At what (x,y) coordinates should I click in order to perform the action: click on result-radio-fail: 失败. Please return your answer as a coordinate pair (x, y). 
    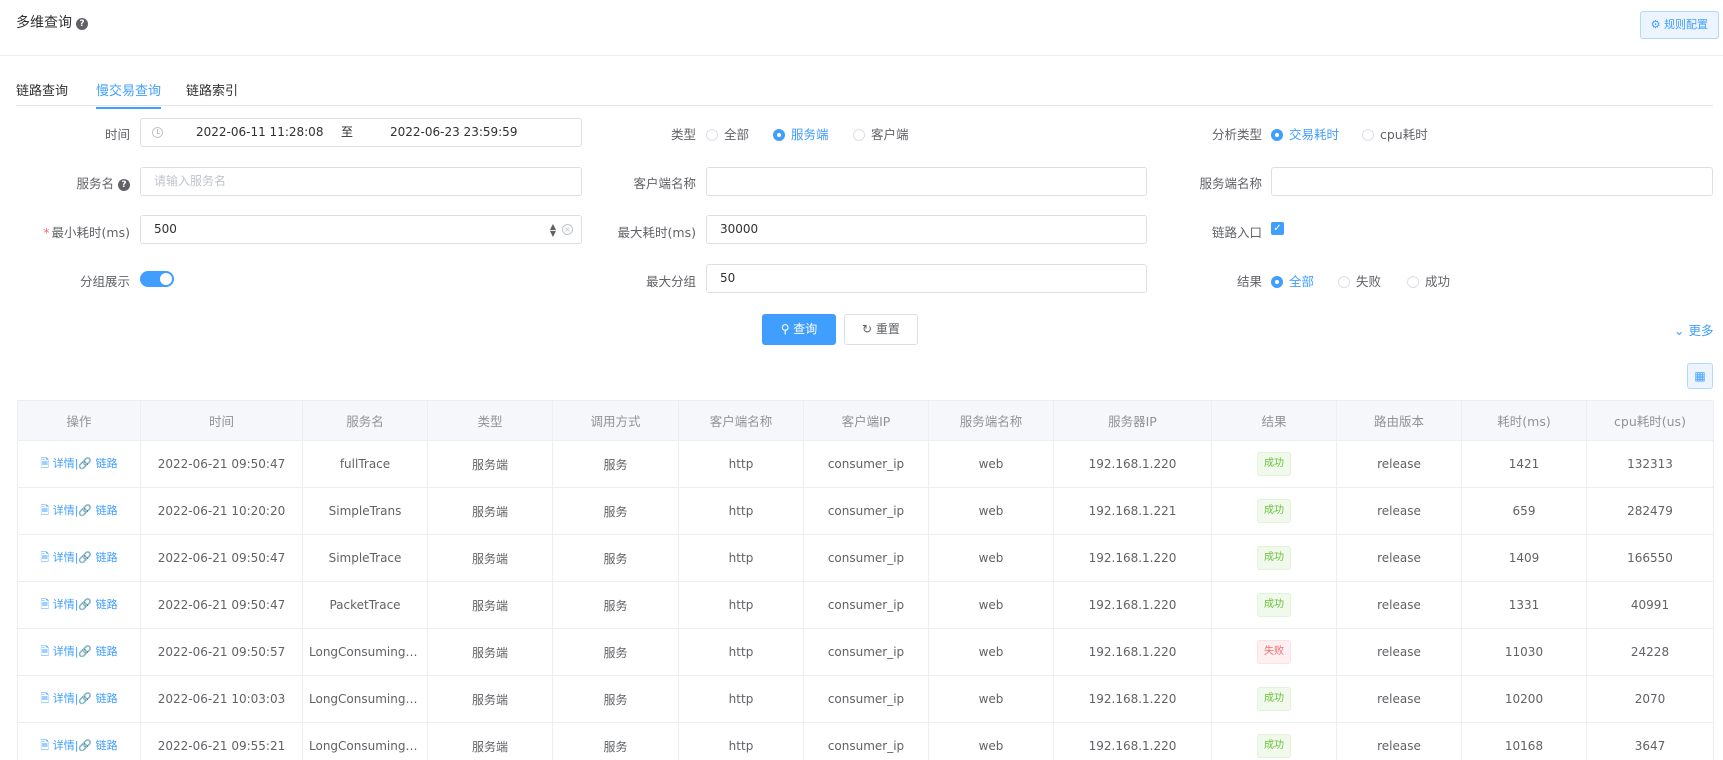
    Looking at the image, I should click on (1359, 280).